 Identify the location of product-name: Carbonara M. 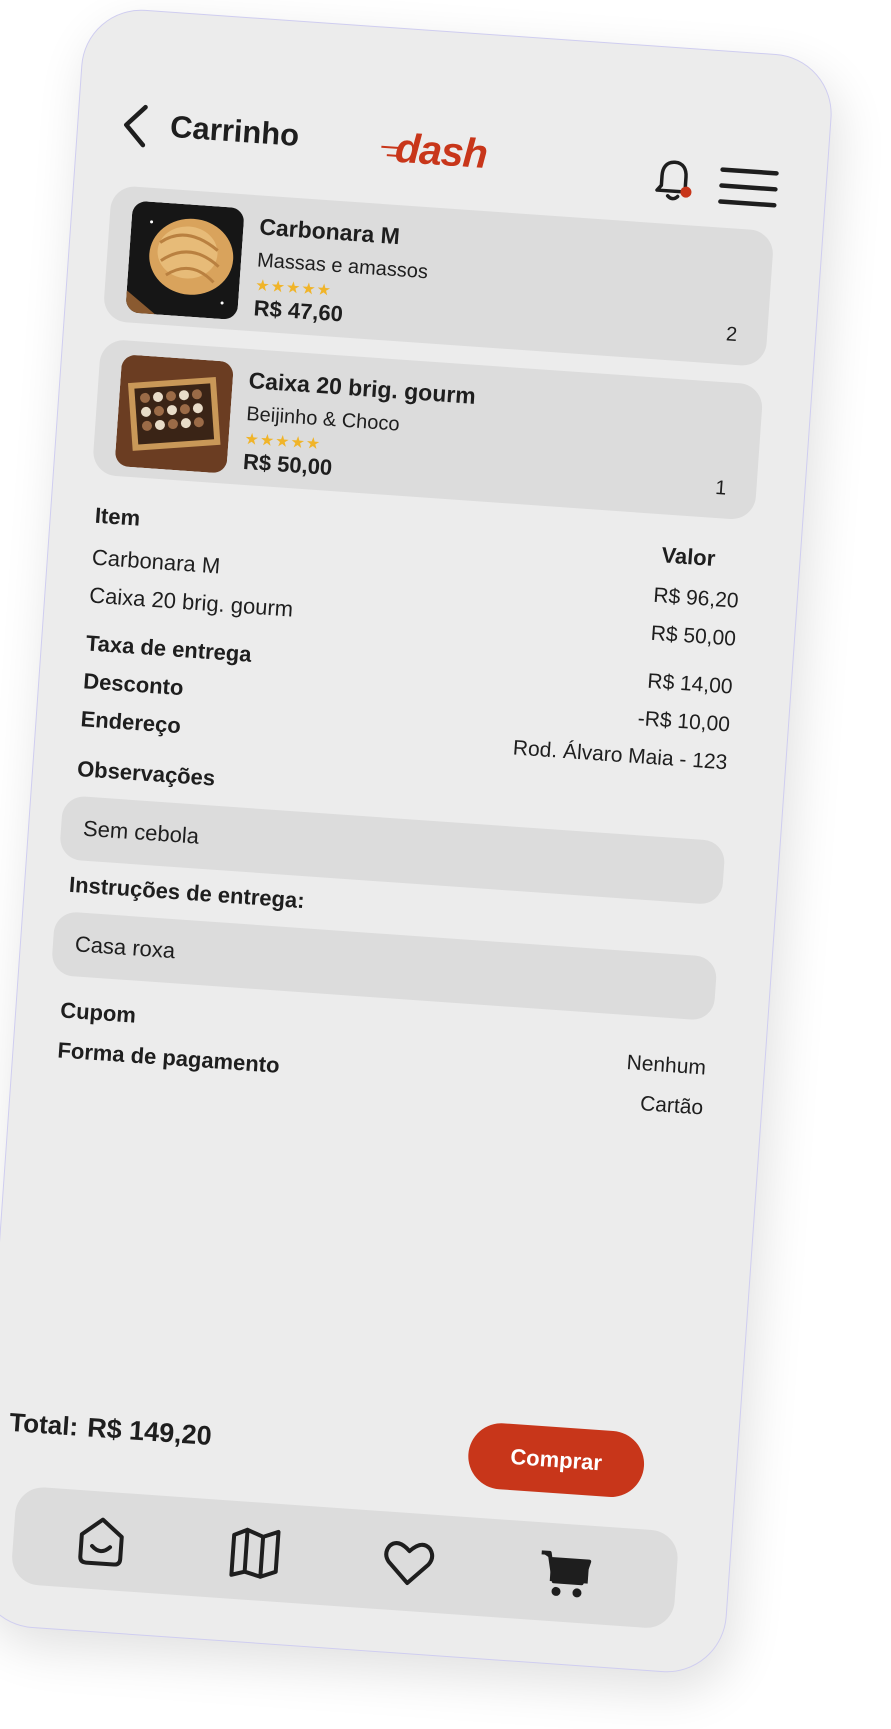
(329, 231).